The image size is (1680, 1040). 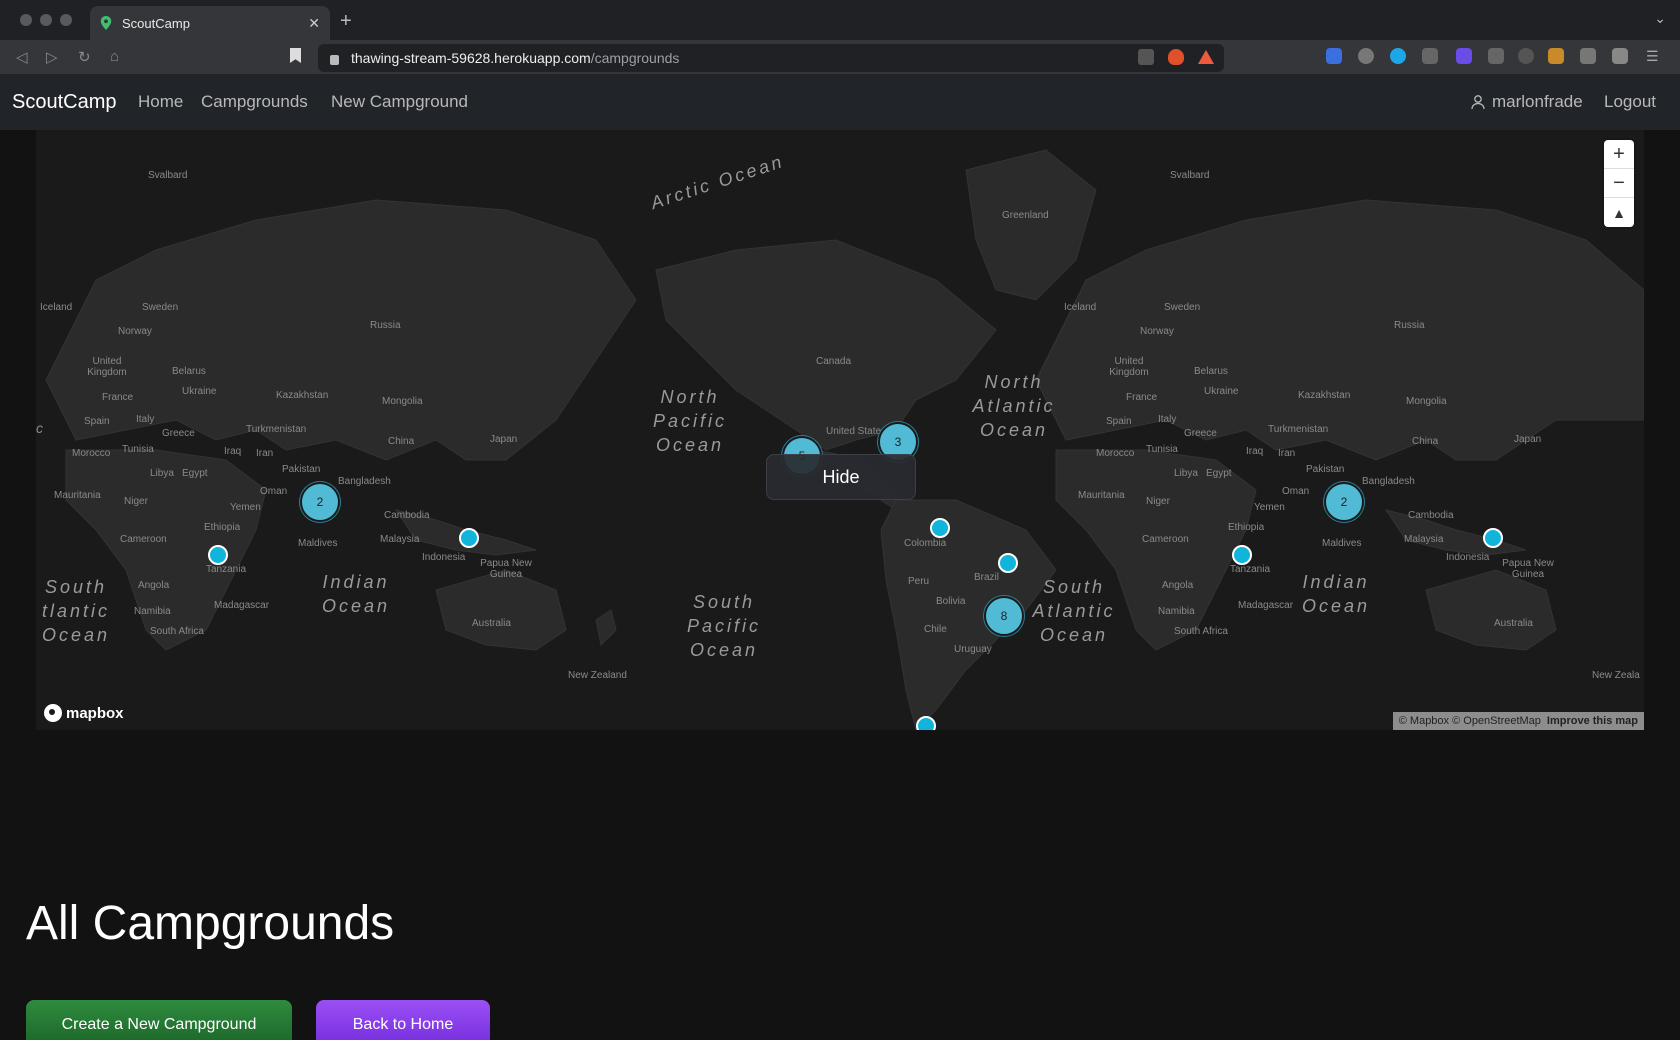 What do you see at coordinates (66, 20) in the screenshot?
I see `maximize-window-icon` at bounding box center [66, 20].